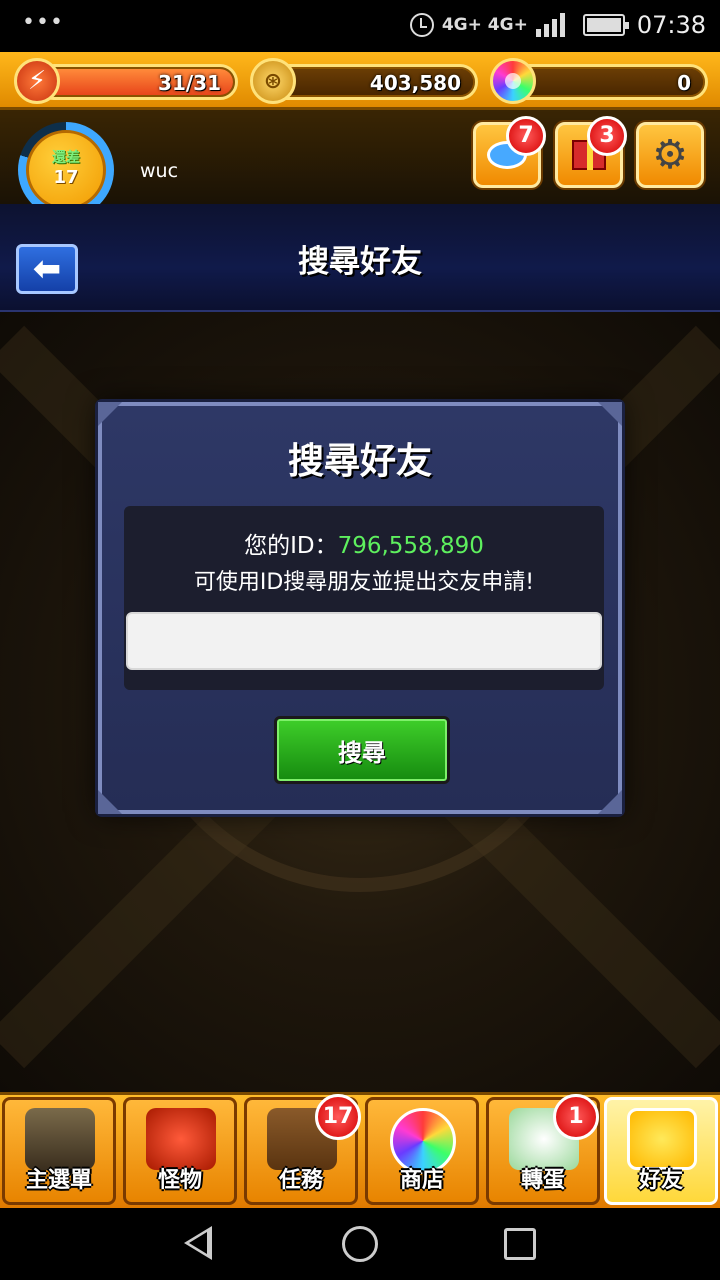 The height and width of the screenshot is (1280, 720). Describe the element at coordinates (576, 1117) in the screenshot. I see `gacha-badge: 1` at that location.